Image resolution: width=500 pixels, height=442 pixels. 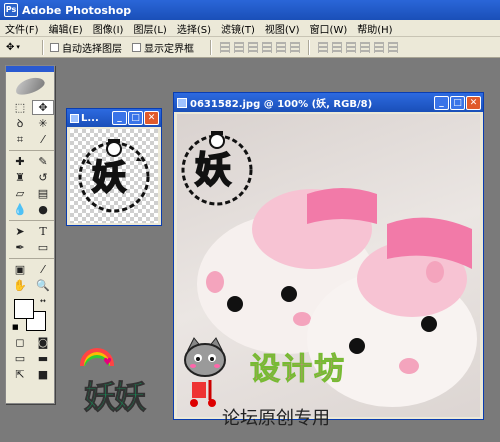 I want to click on zoom-tool-icon: 🔍, so click(x=43, y=285).